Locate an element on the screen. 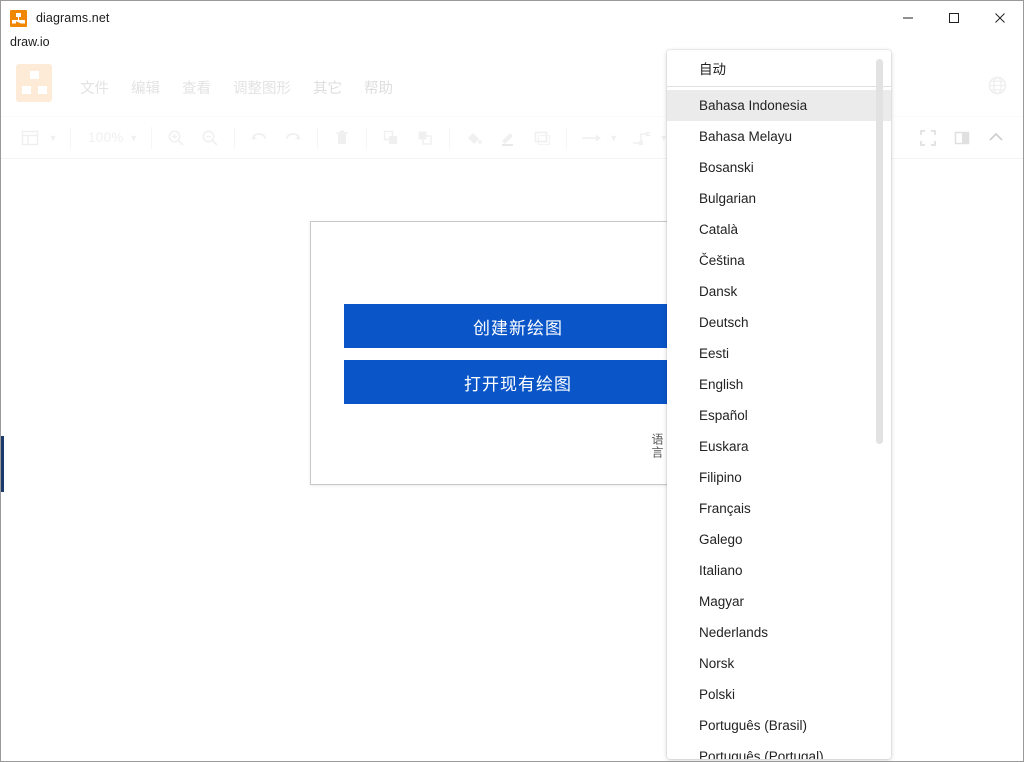 The image size is (1024, 762). globe-icon is located at coordinates (997, 85).